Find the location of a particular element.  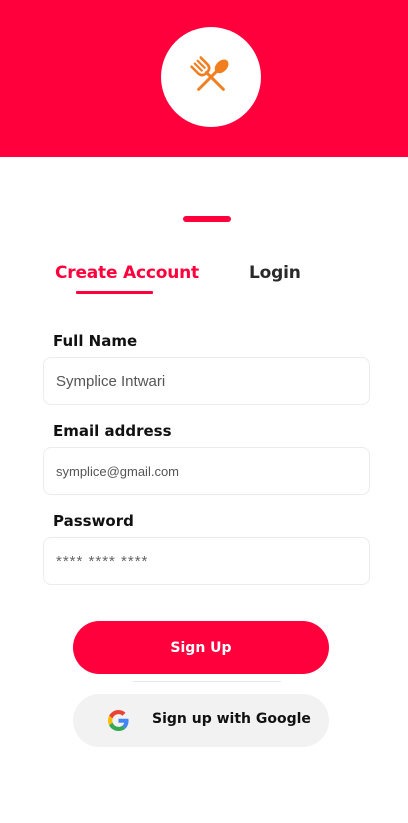

email-label: Email address is located at coordinates (112, 431).